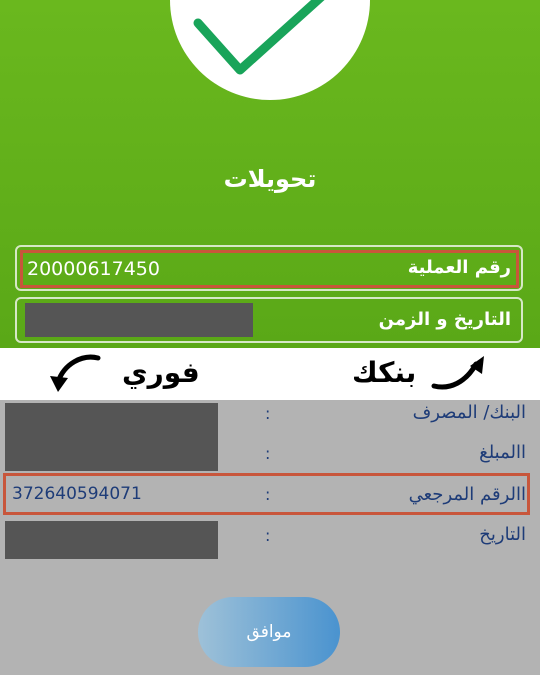  Describe the element at coordinates (259, 37) in the screenshot. I see `checkmark-icon` at that location.